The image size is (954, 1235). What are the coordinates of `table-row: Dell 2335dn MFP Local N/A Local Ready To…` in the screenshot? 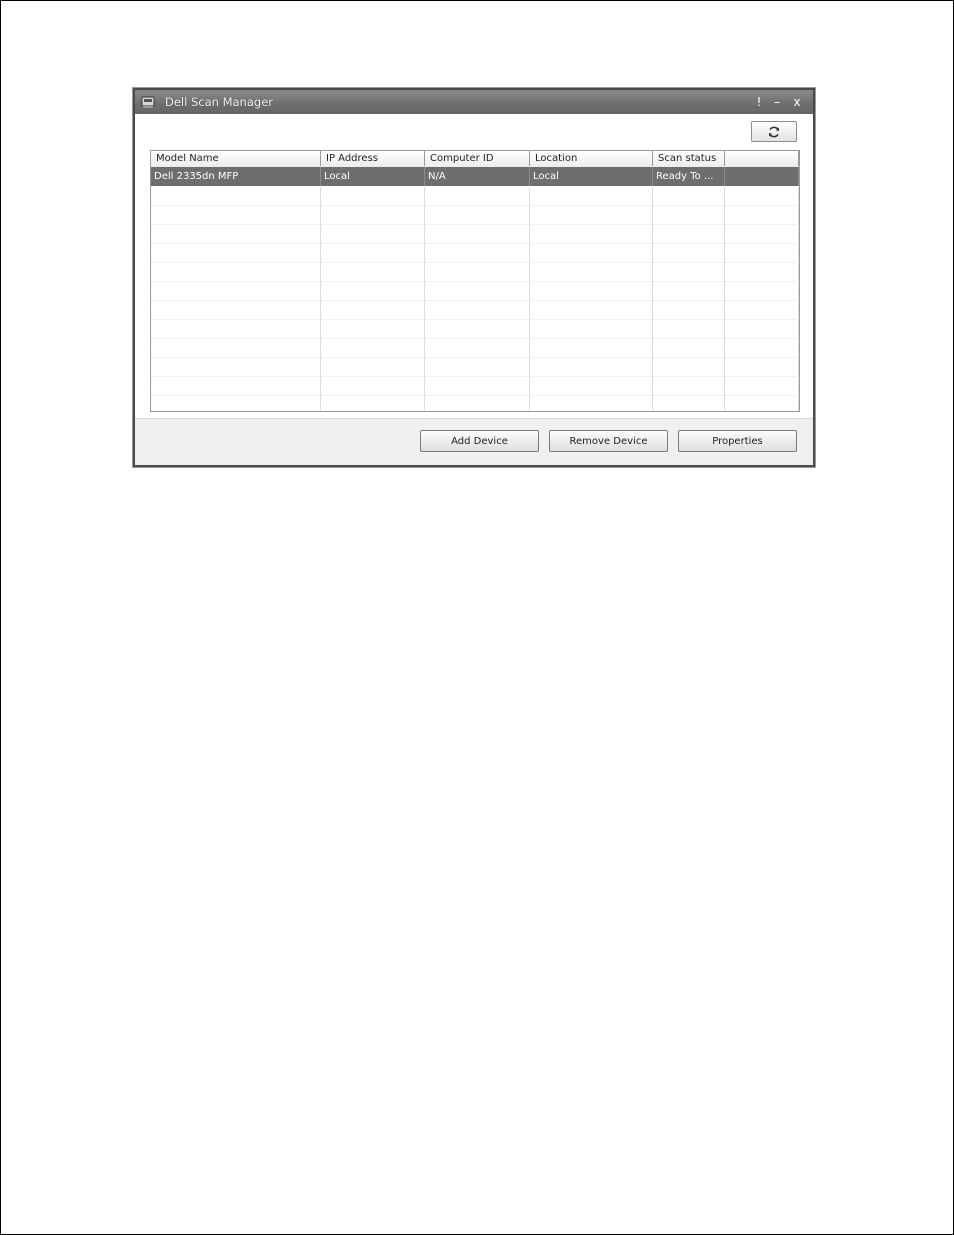 It's located at (475, 176).